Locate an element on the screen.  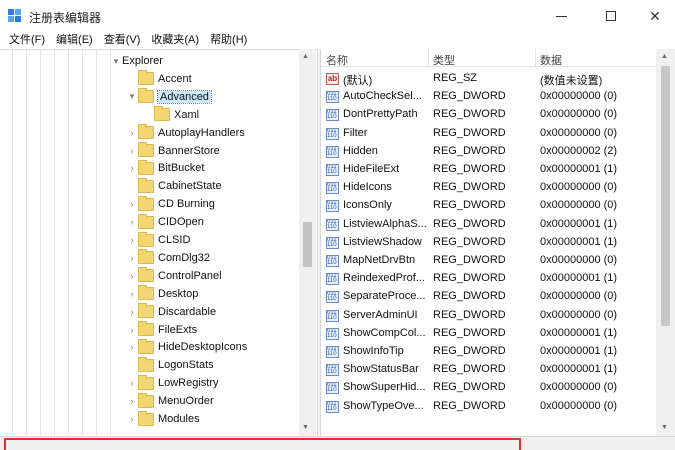
tree-item: LogonStats is located at coordinates (170, 365).